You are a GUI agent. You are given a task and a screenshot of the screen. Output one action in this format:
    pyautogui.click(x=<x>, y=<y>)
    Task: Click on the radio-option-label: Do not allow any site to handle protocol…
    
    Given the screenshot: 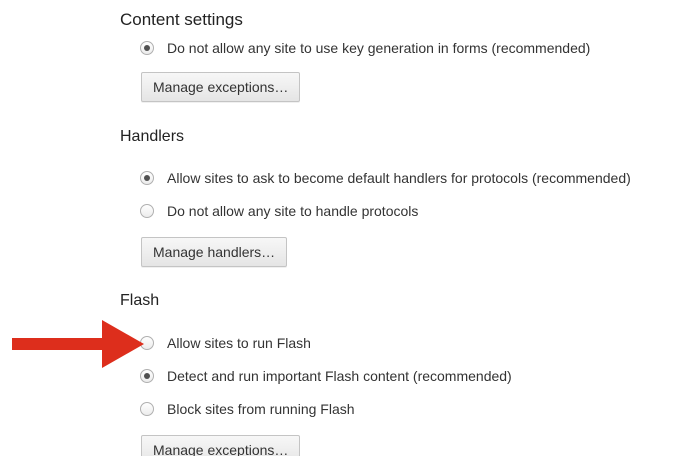 What is the action you would take?
    pyautogui.click(x=293, y=211)
    